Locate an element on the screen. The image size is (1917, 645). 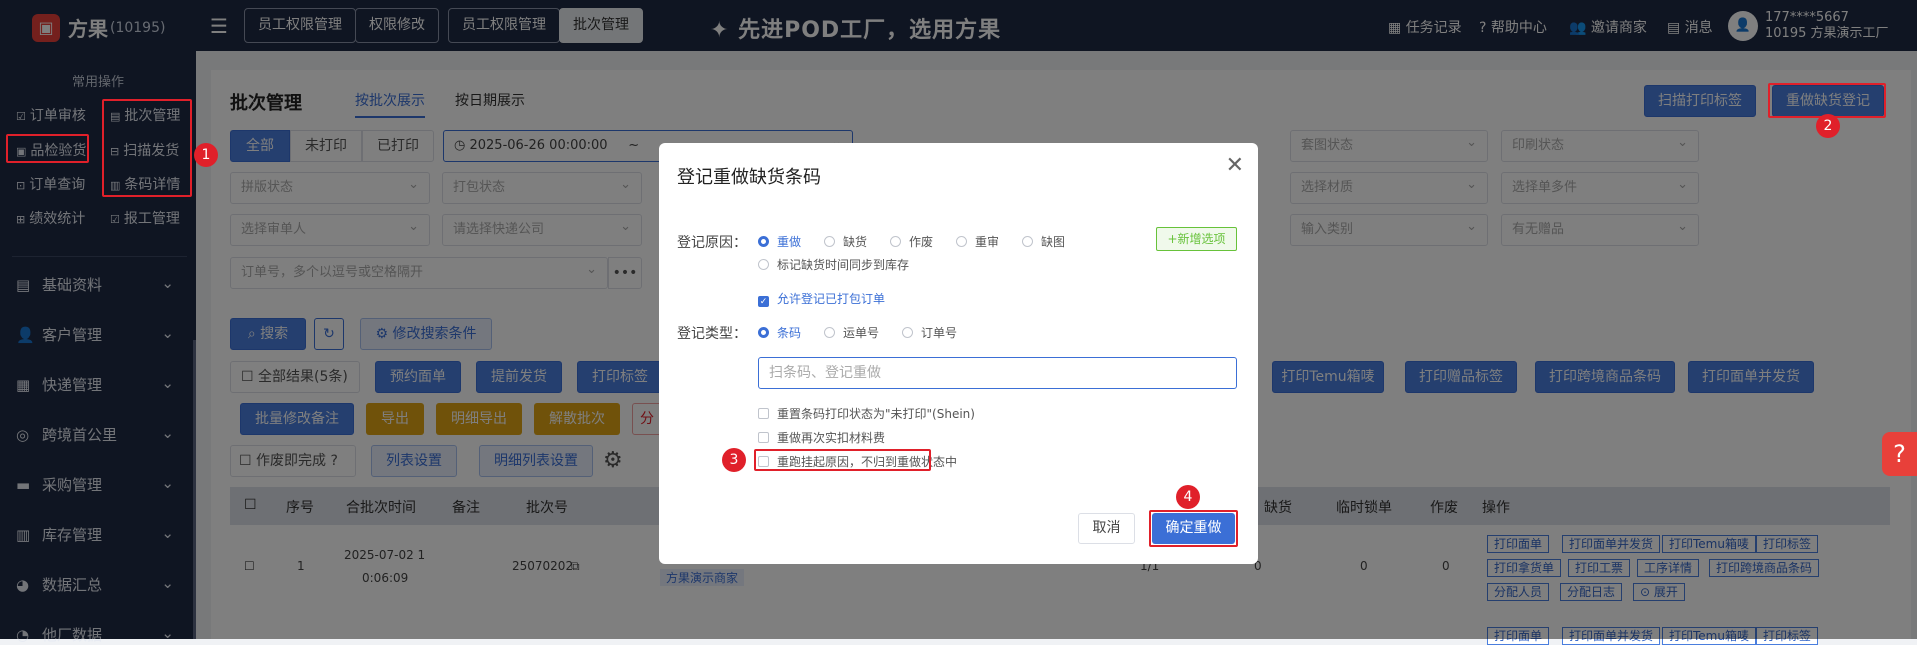
help-float-icon: ? is located at coordinates (1899, 454).